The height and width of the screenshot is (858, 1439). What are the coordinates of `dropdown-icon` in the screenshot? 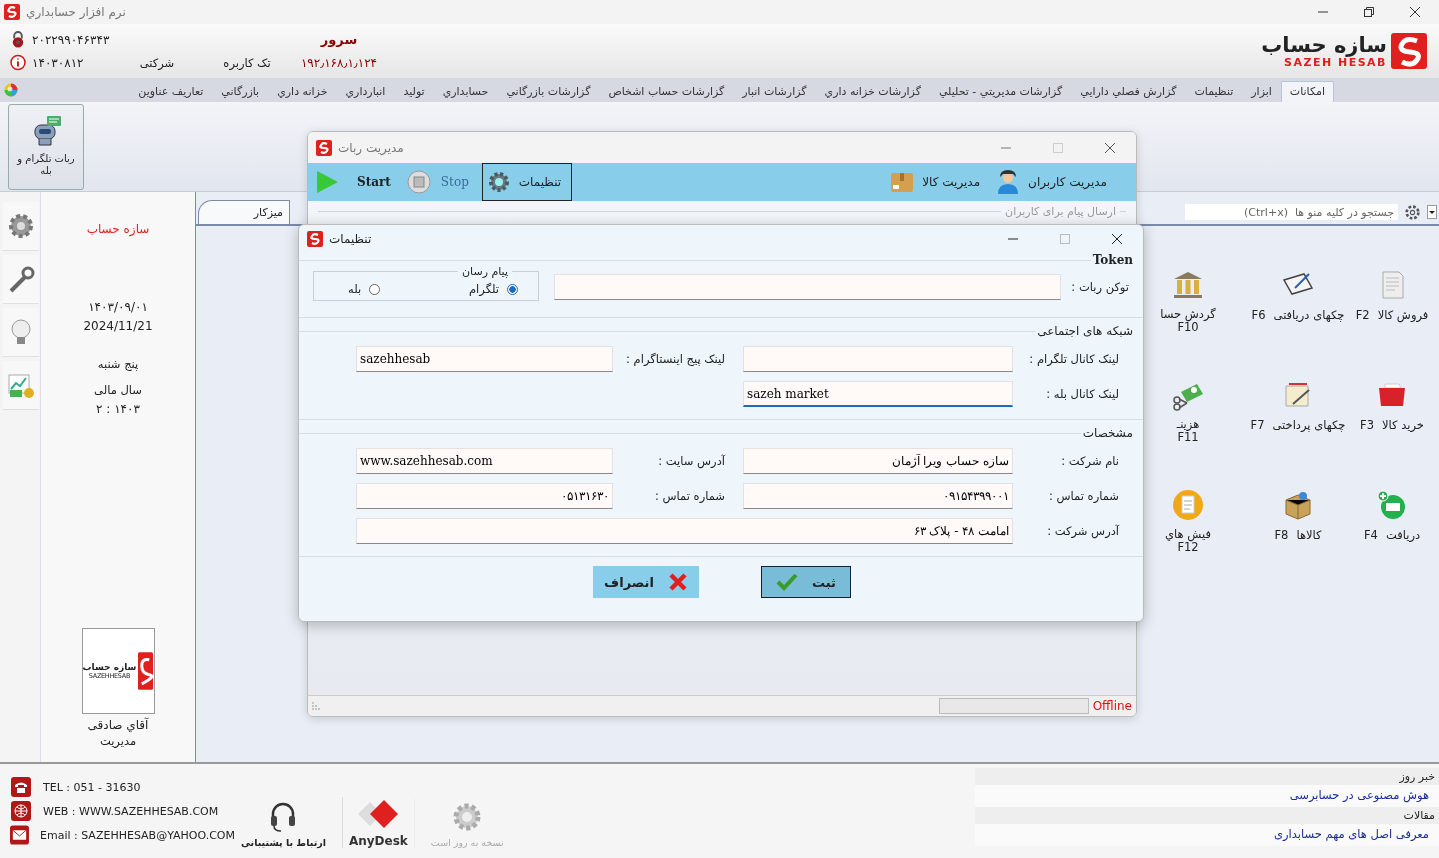 It's located at (1432, 212).